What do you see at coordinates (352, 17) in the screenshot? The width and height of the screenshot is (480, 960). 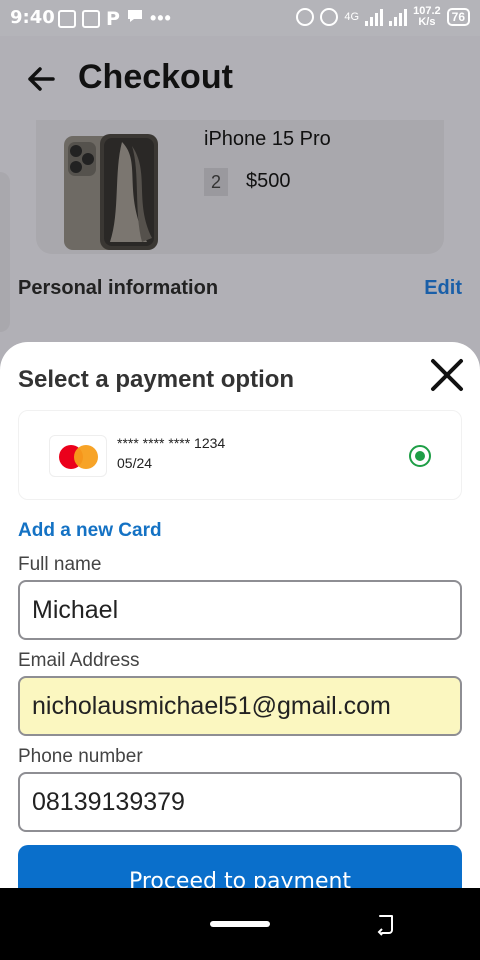 I see `network-type: 4G` at bounding box center [352, 17].